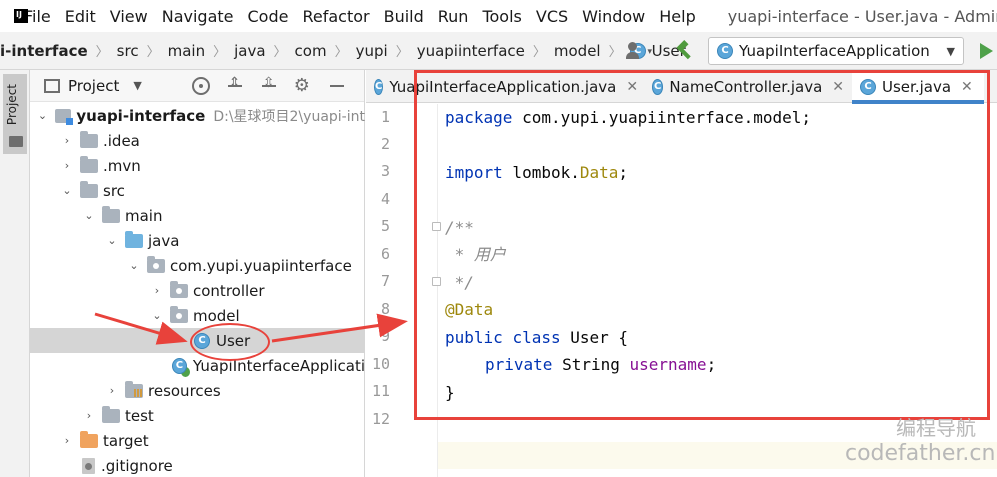  Describe the element at coordinates (385, 281) in the screenshot. I see `line-number: 7` at that location.